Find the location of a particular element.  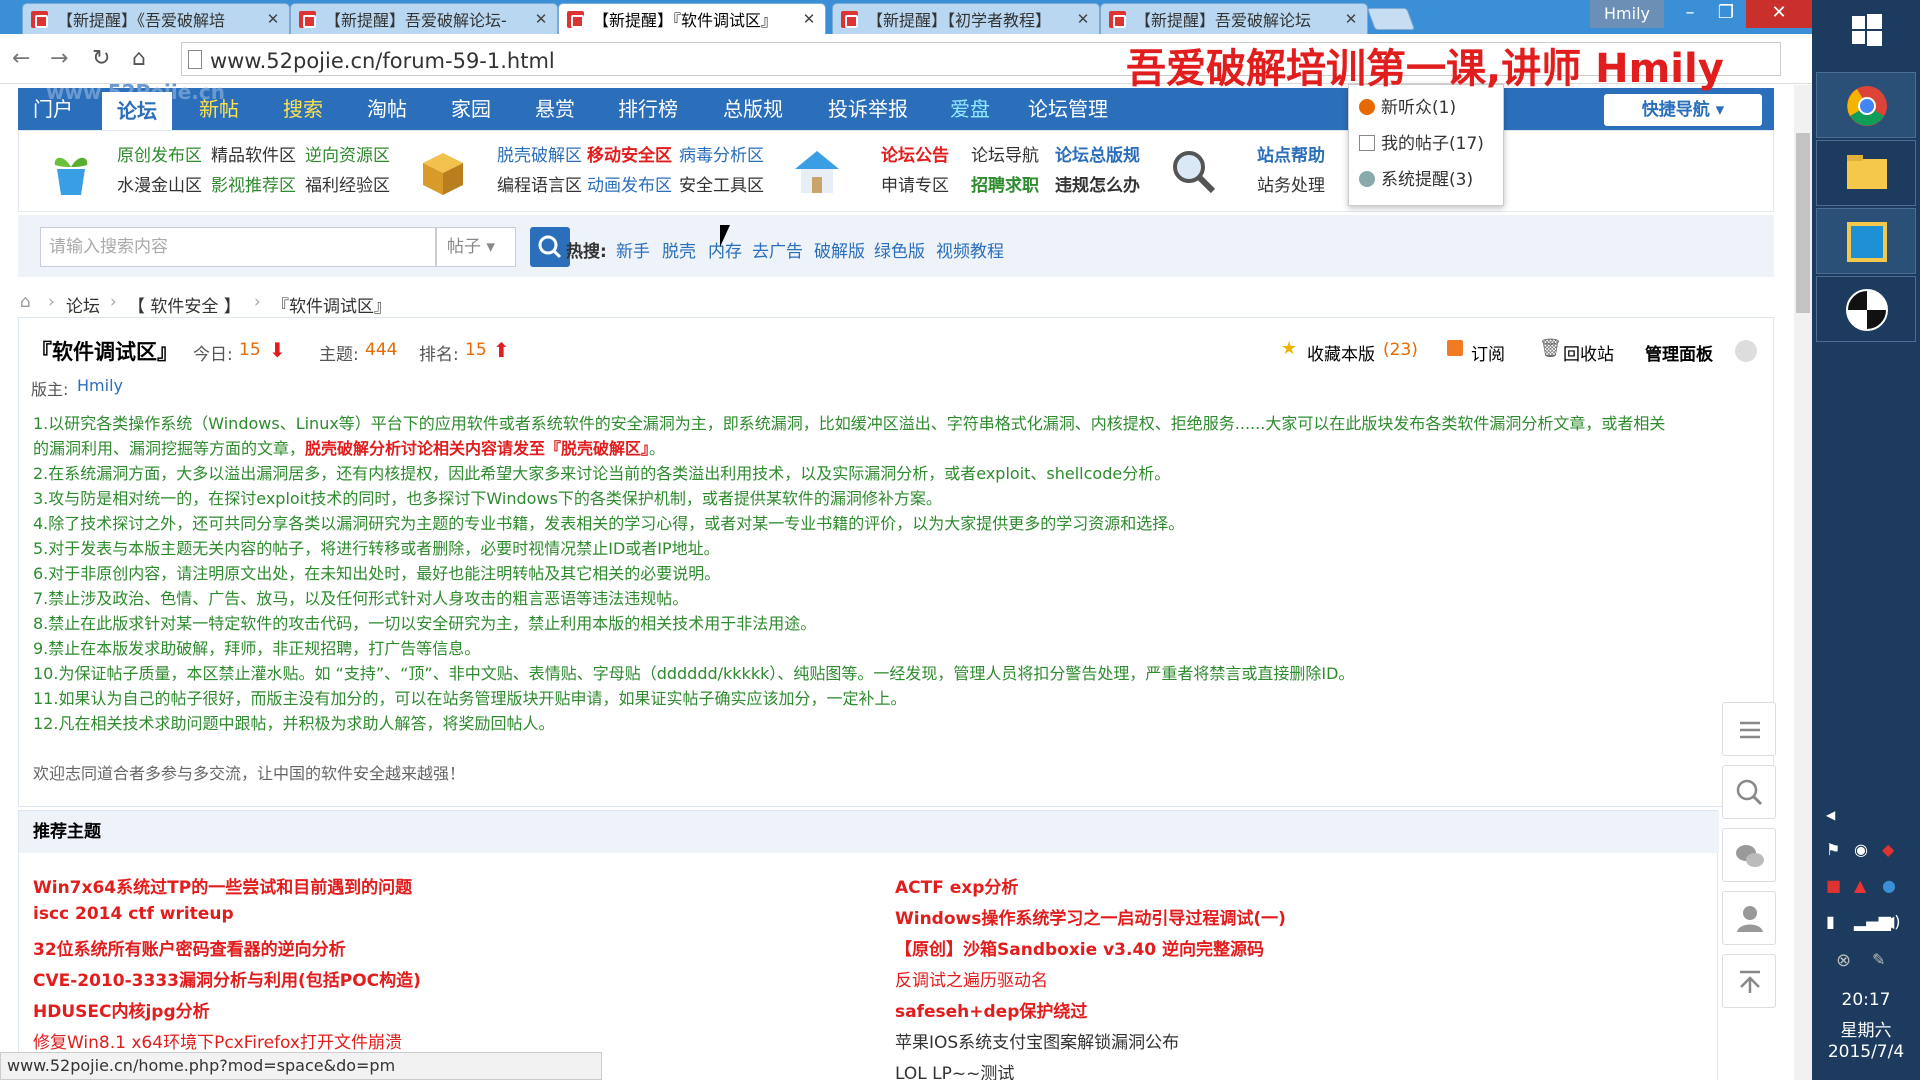

search-input: 请输入搜索内容 is located at coordinates (238, 247).